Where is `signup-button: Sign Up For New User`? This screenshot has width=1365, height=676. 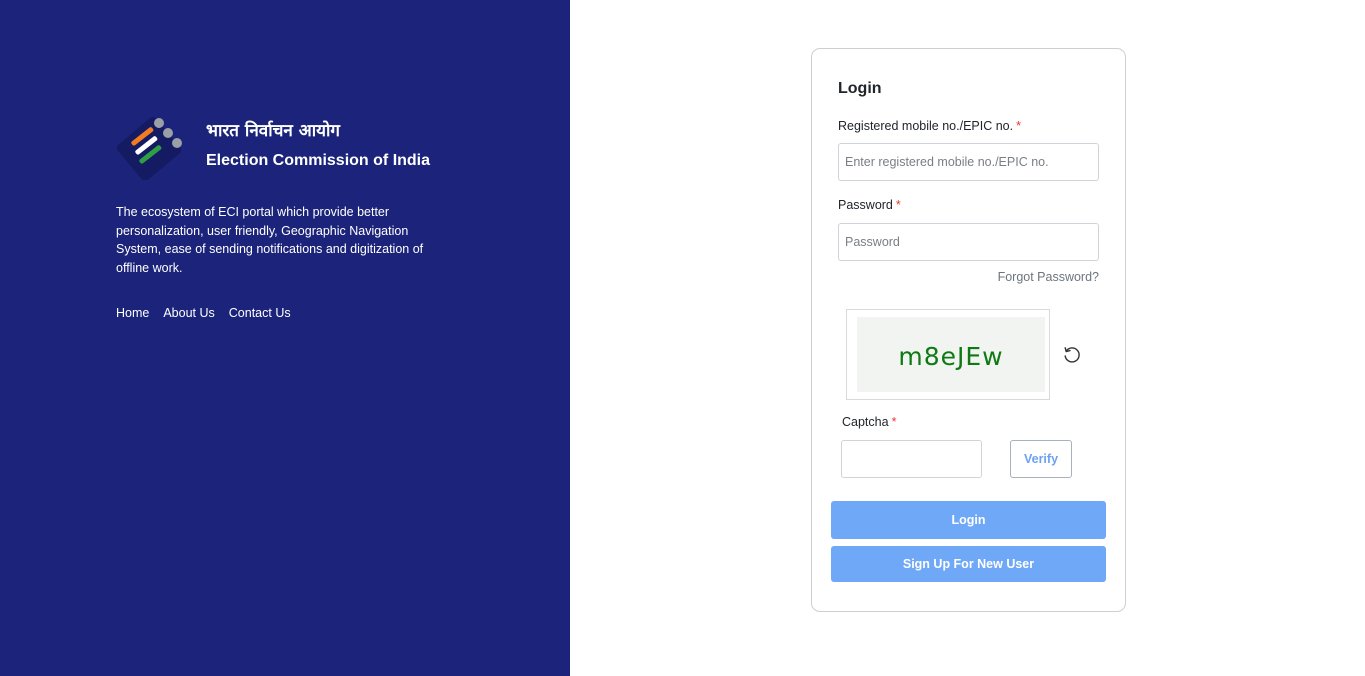 signup-button: Sign Up For New User is located at coordinates (968, 564).